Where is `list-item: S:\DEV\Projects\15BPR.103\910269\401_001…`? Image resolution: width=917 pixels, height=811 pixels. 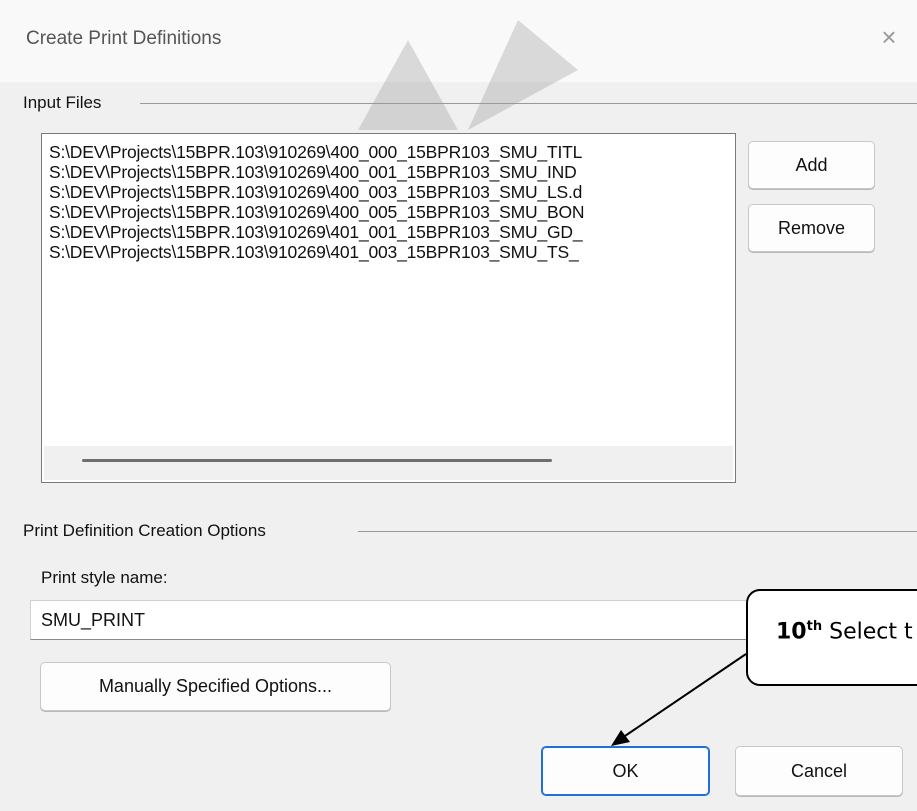
list-item: S:\DEV\Projects\15BPR.103\910269\401_001… is located at coordinates (390, 232).